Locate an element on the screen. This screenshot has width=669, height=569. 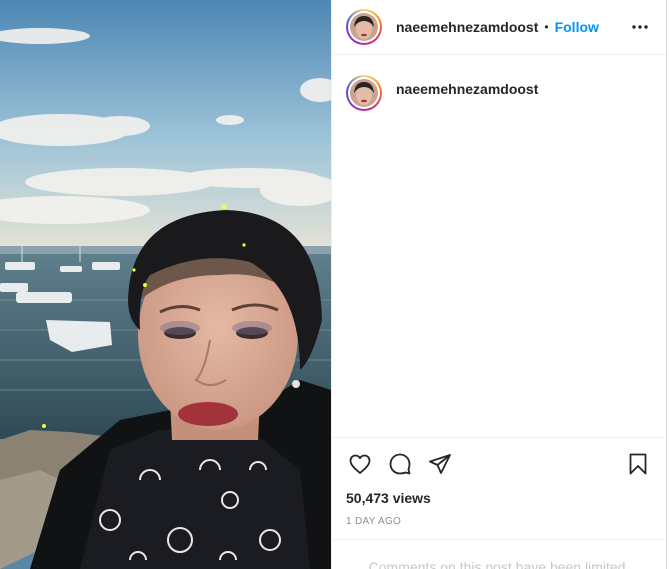
views-count: 50,473 views is located at coordinates (499, 498).